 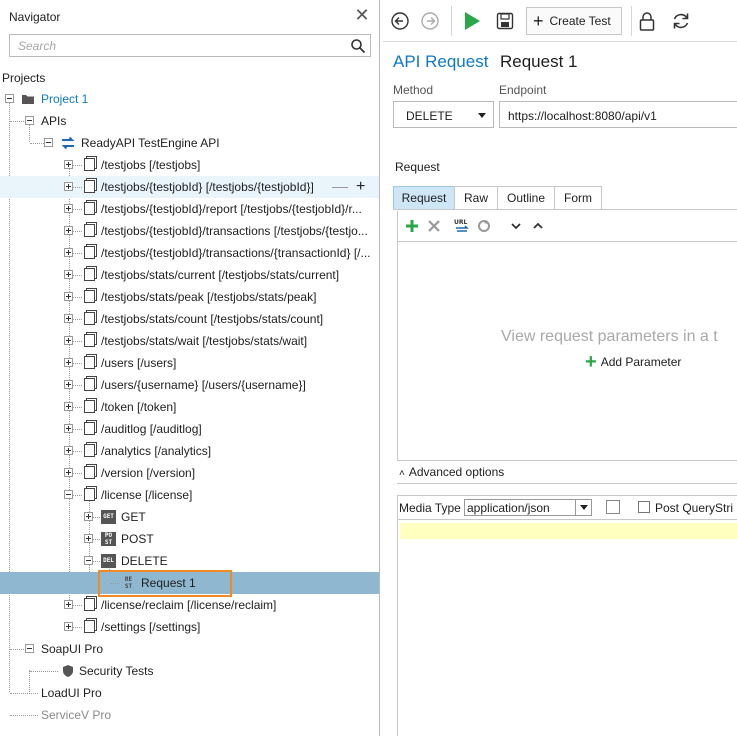 What do you see at coordinates (574, 21) in the screenshot?
I see `create-test-button: + Create Test` at bounding box center [574, 21].